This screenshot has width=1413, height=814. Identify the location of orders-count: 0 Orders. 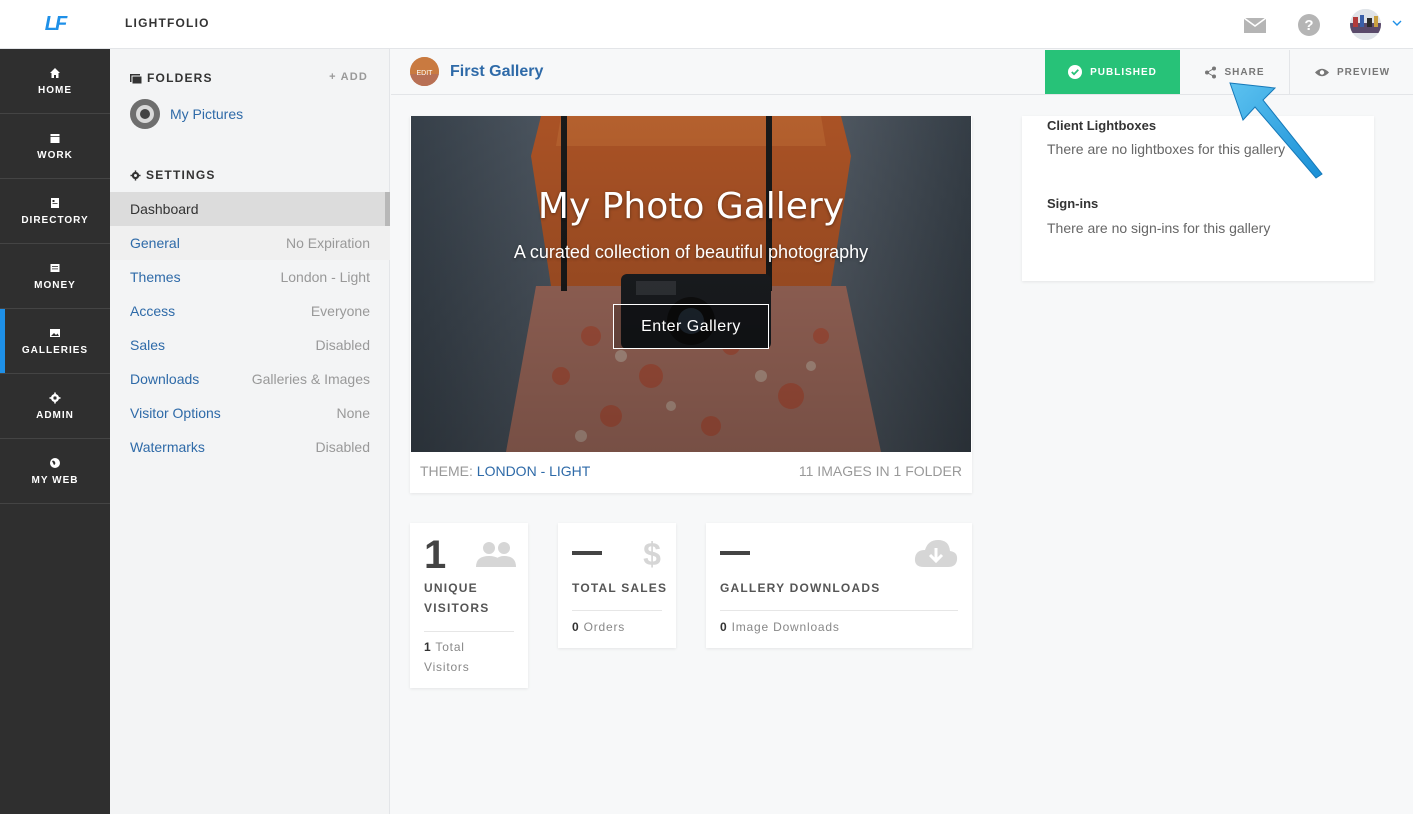
(598, 627).